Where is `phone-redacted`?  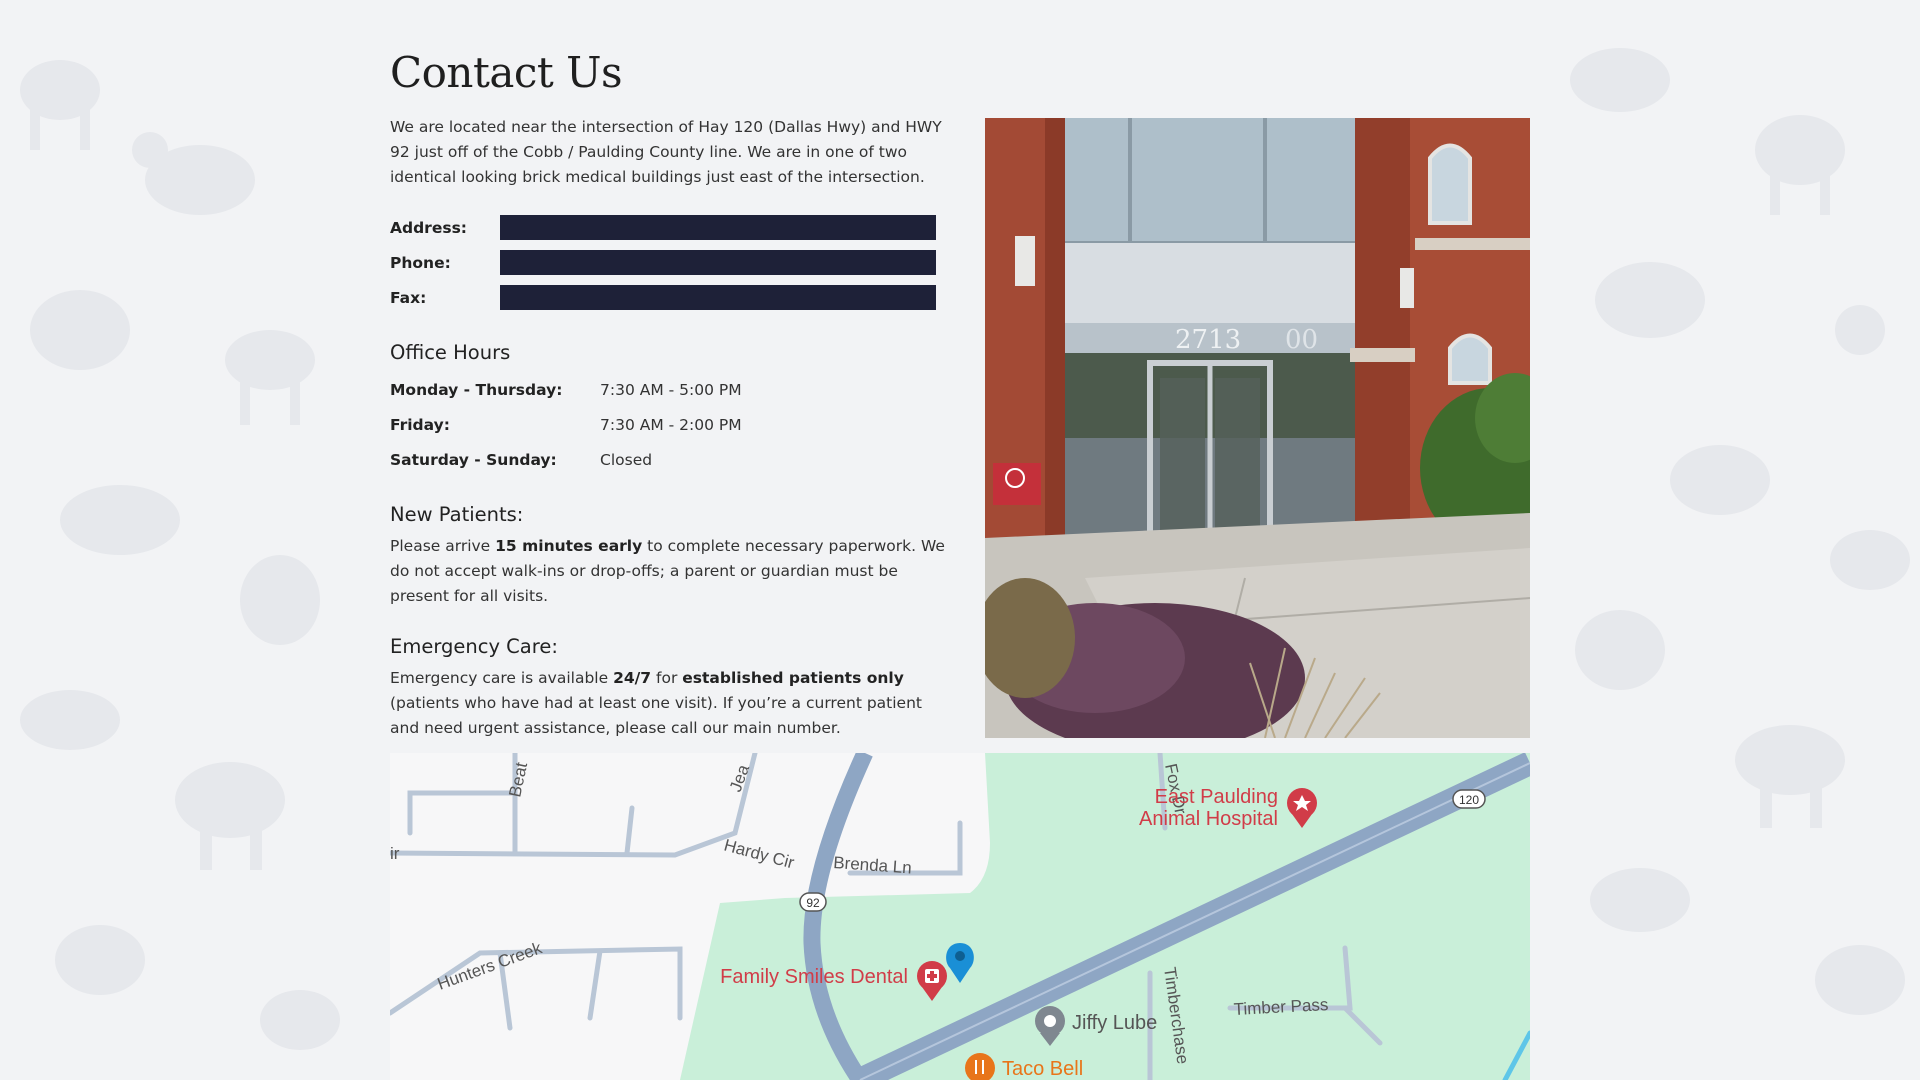
phone-redacted is located at coordinates (718, 262).